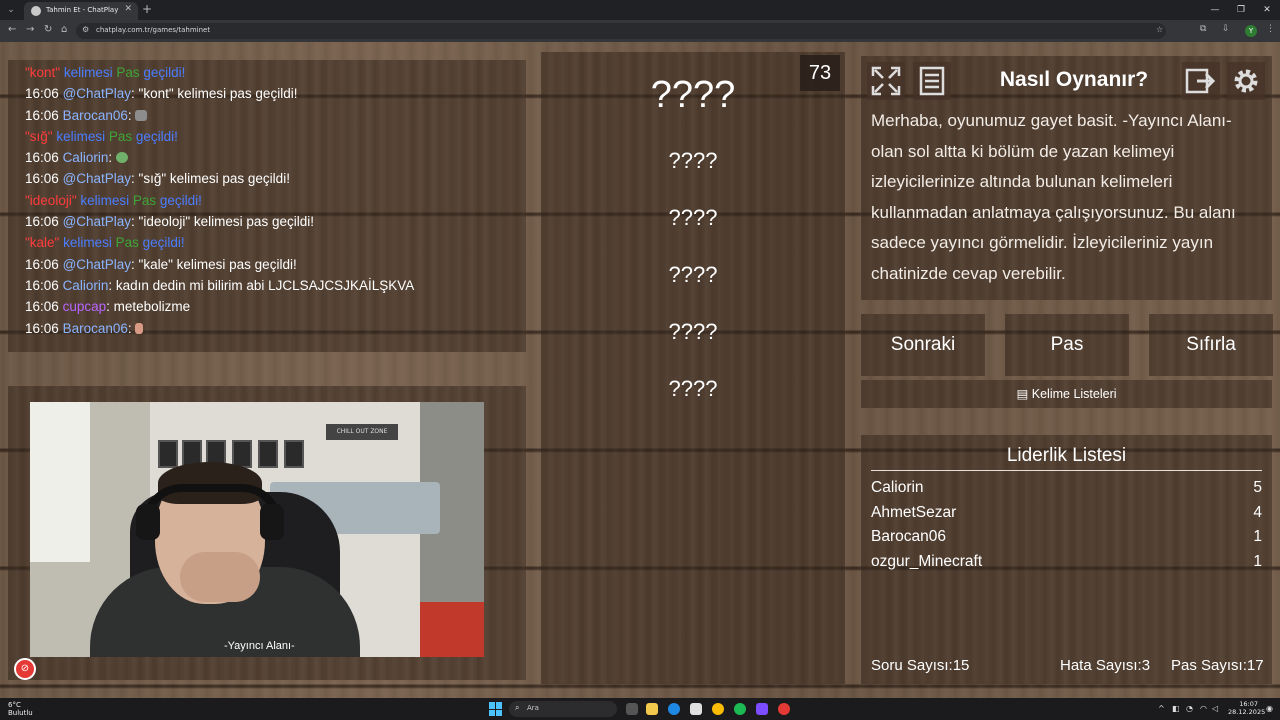 The image size is (1280, 720). Describe the element at coordinates (222, 222) in the screenshot. I see `chat-text: : "ideoloji" kelimesi pas geçildi!` at that location.